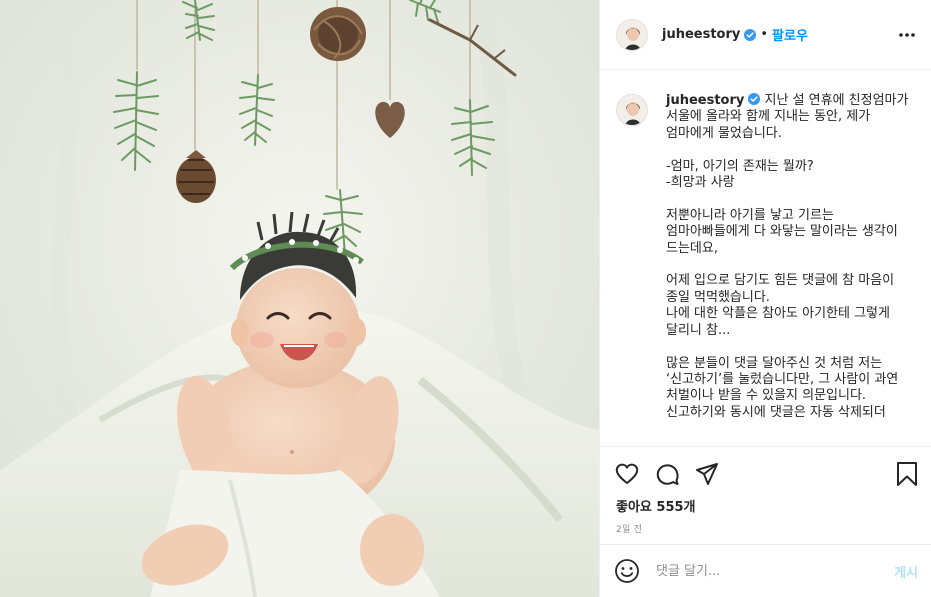  What do you see at coordinates (761, 571) in the screenshot?
I see `comment-input` at bounding box center [761, 571].